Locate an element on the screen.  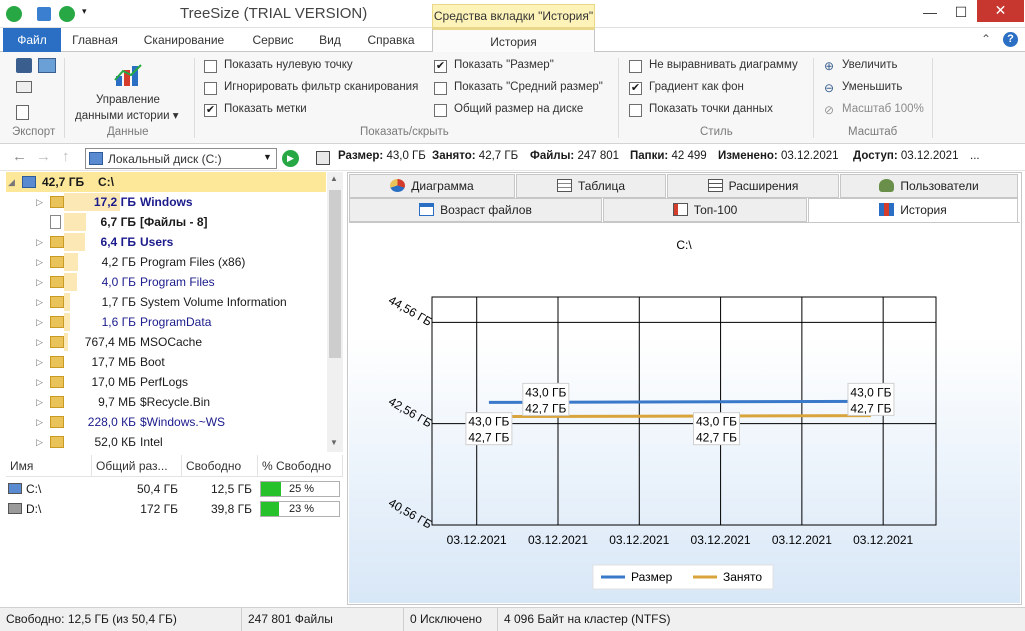
tab-chart: Диаграмма is located at coordinates (432, 186).